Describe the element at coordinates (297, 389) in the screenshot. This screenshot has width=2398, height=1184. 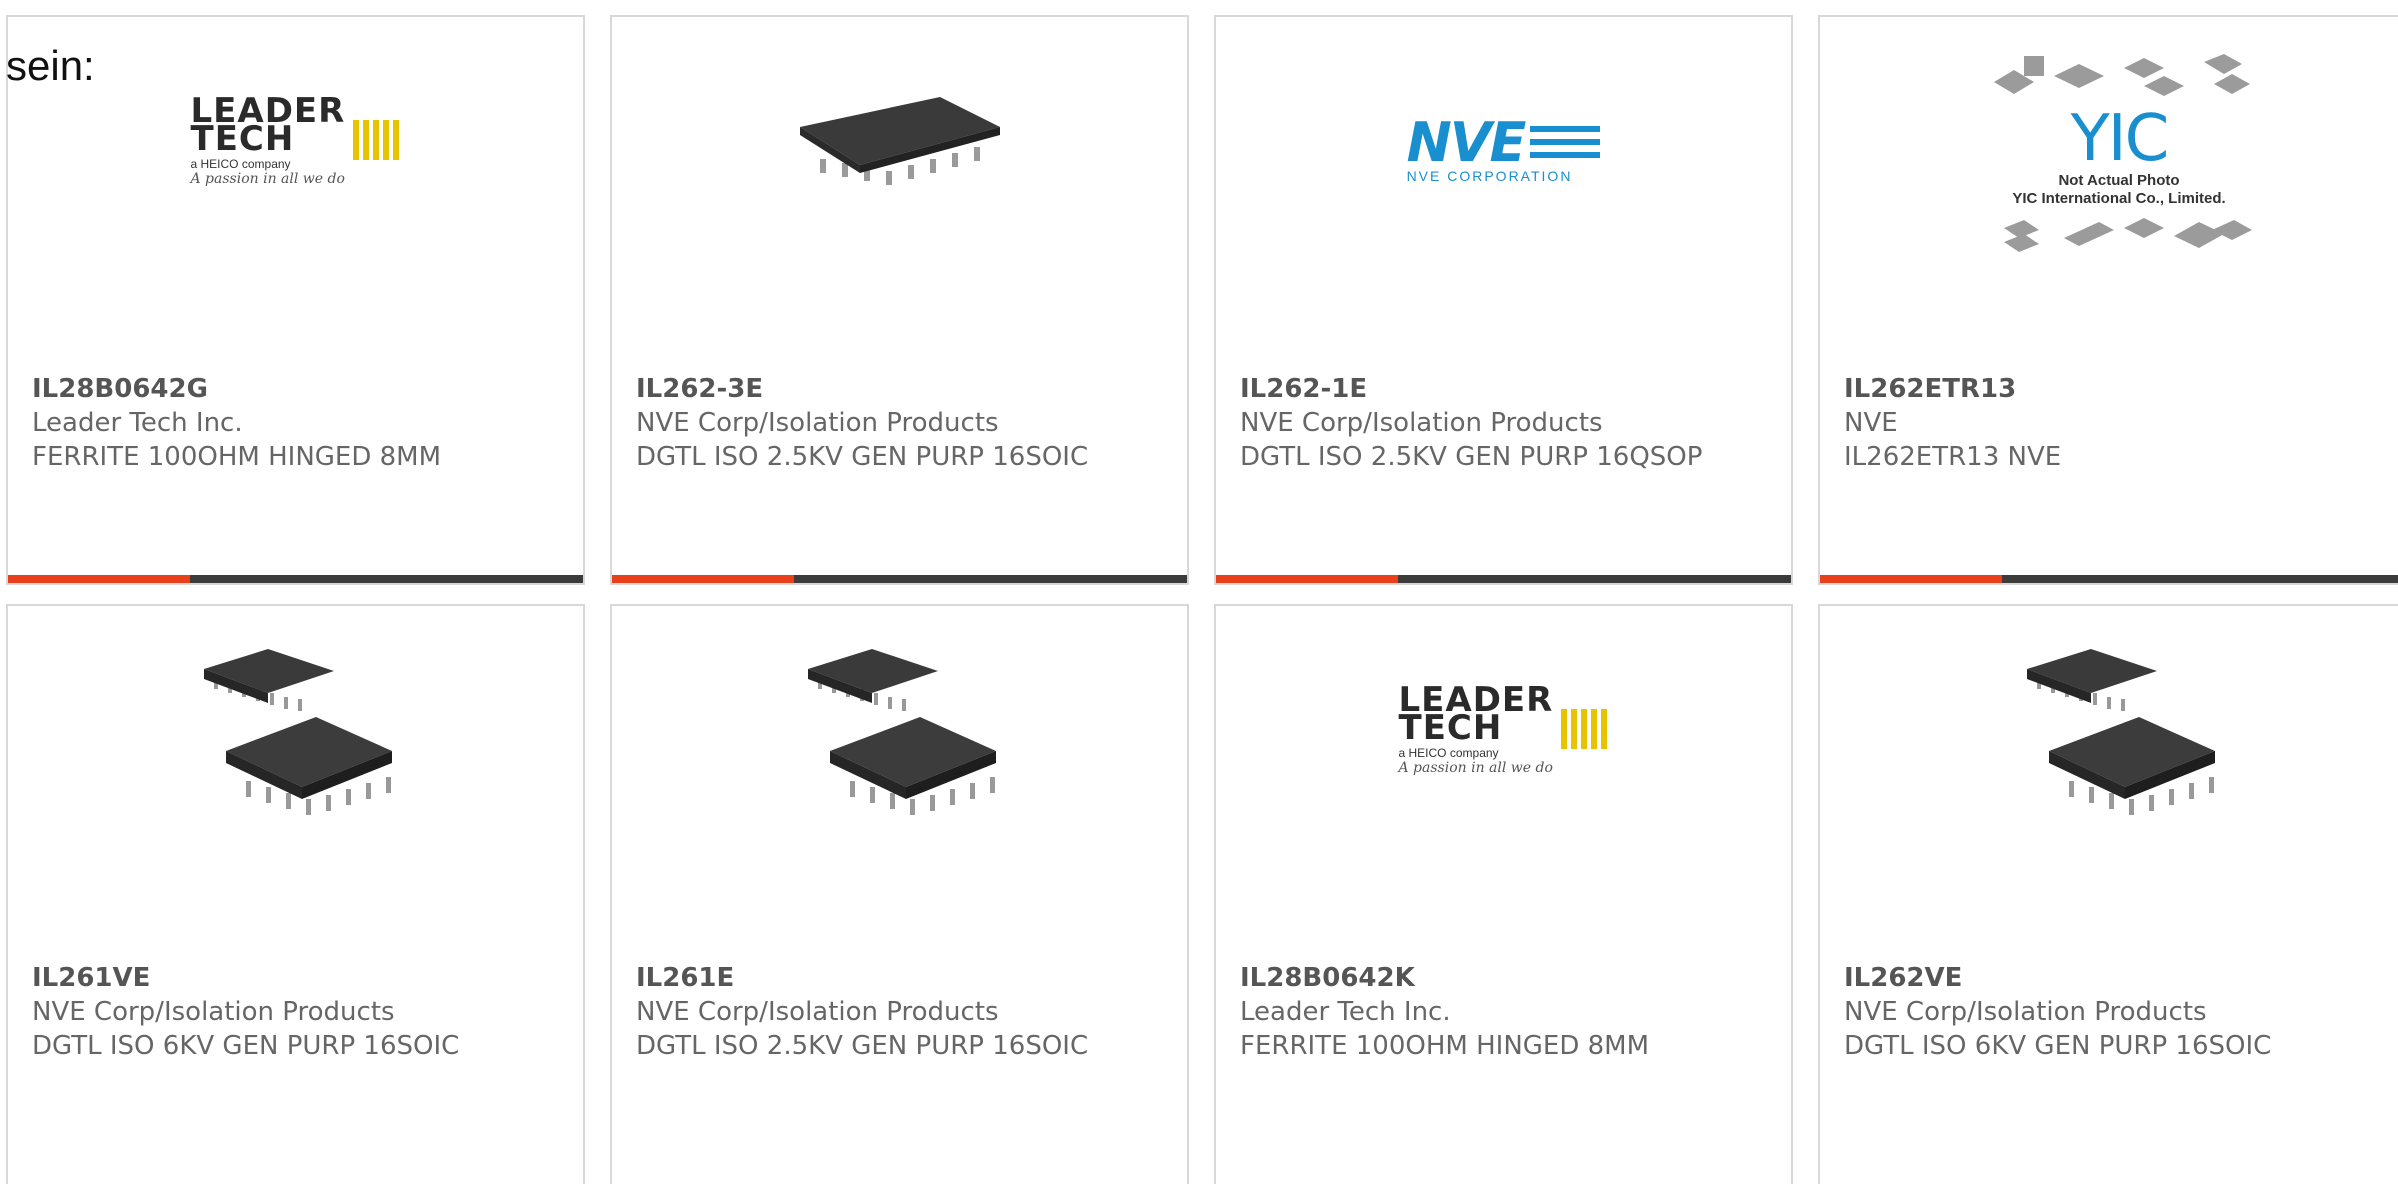
I see `part-number-link: IL28B0642G` at that location.